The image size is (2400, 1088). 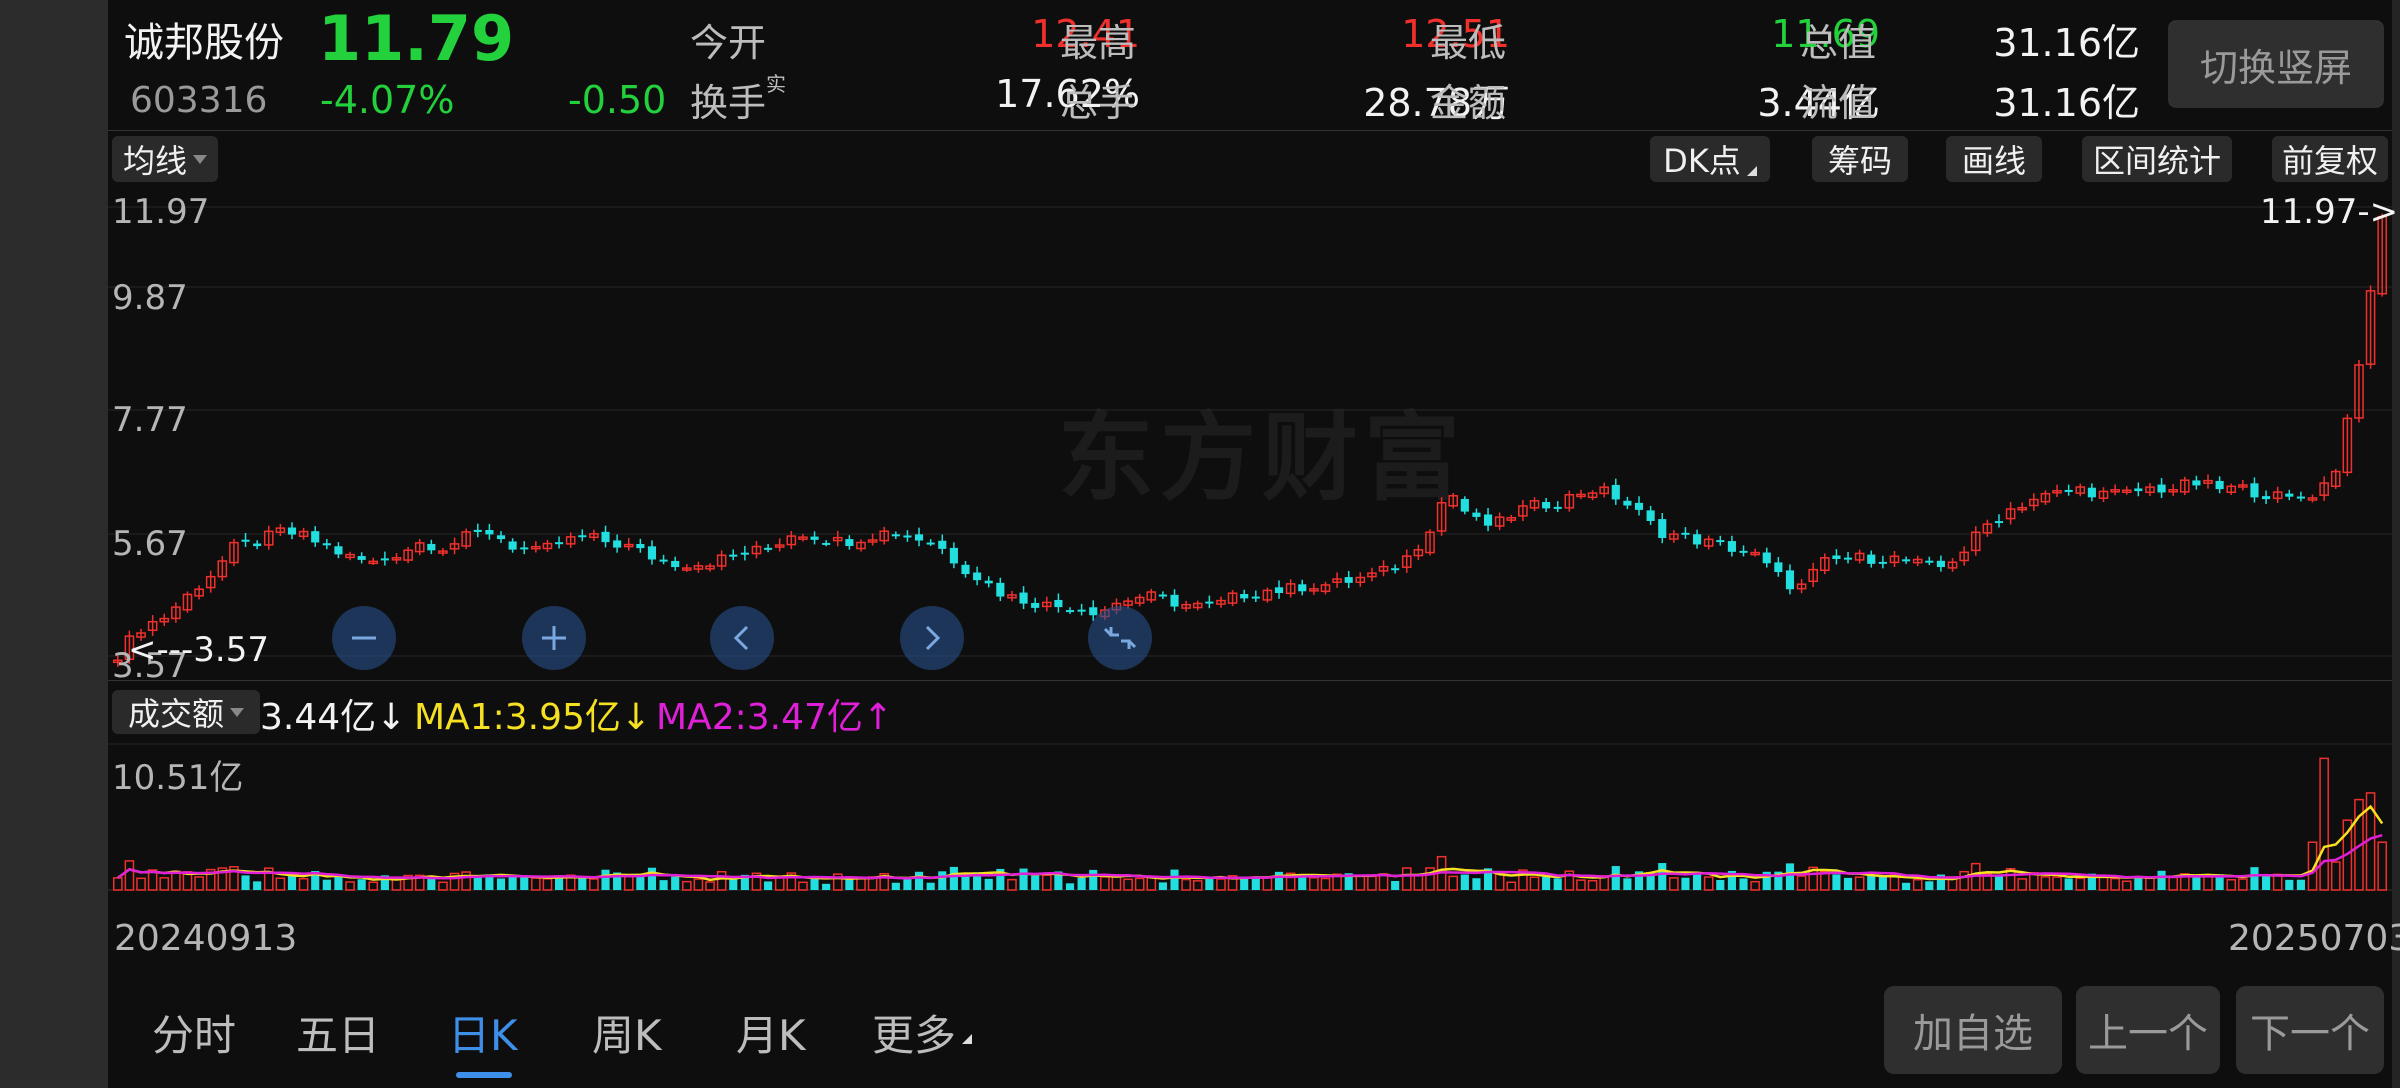 What do you see at coordinates (165, 159) in the screenshot?
I see `ma-selector: 均线` at bounding box center [165, 159].